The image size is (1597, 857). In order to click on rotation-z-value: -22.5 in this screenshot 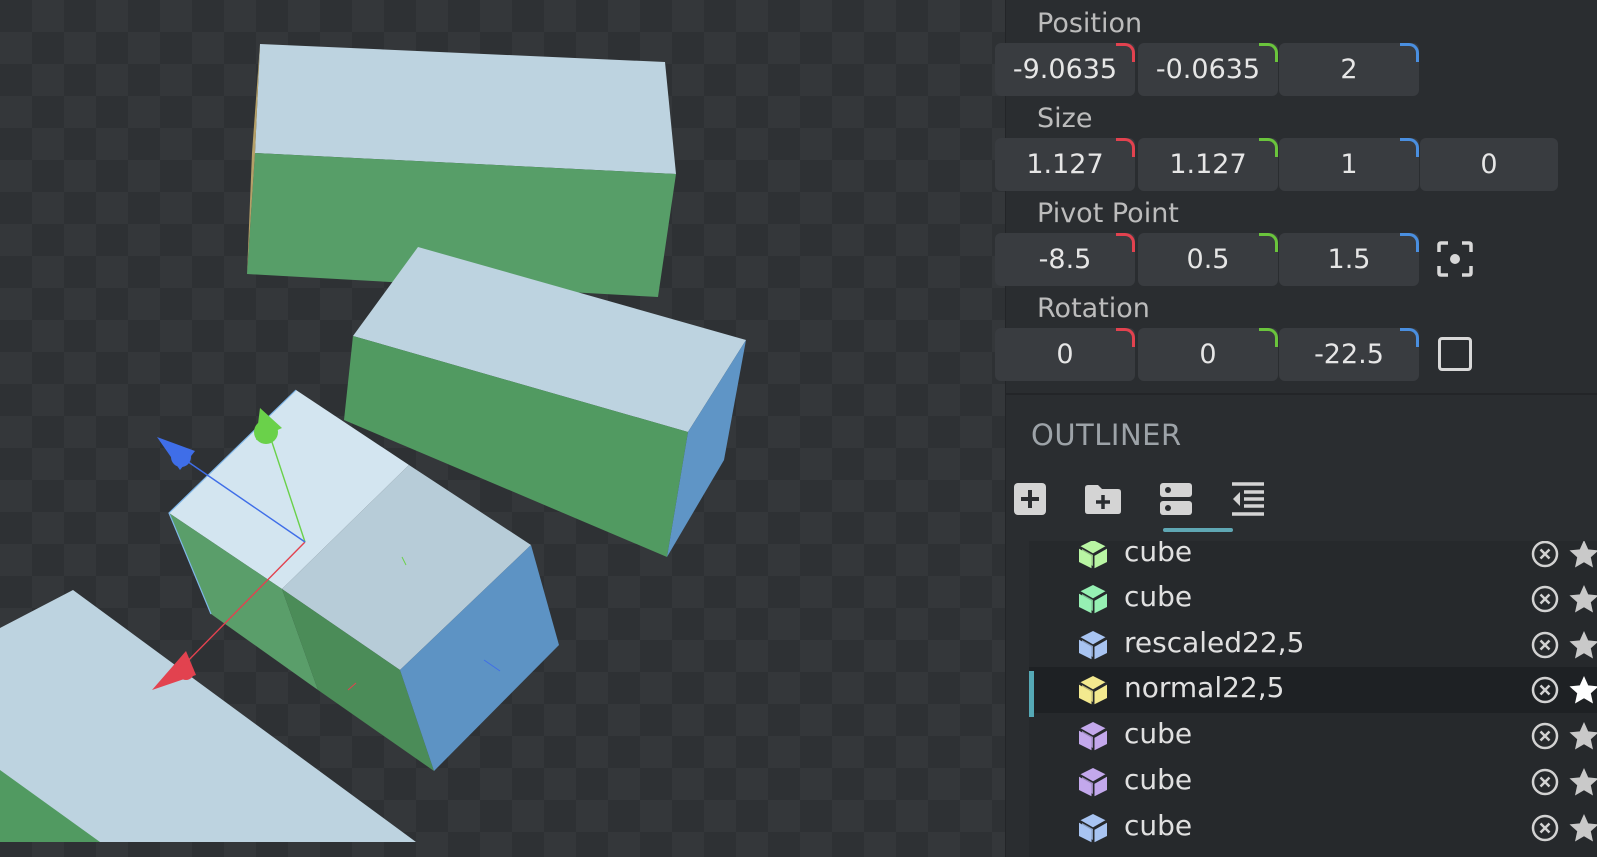, I will do `click(1349, 354)`.